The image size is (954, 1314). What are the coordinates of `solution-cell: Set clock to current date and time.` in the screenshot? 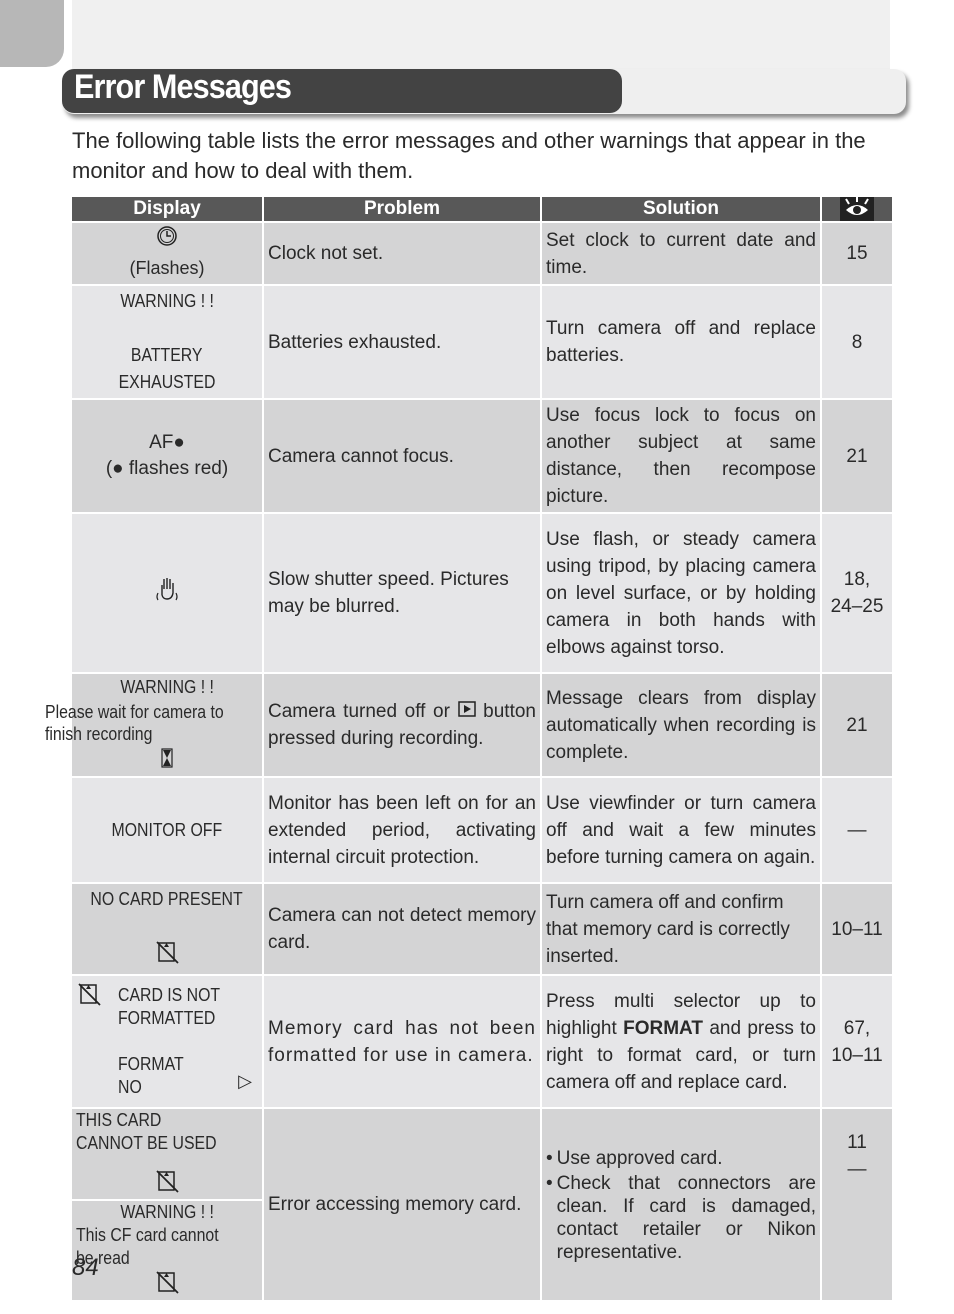 It's located at (681, 253).